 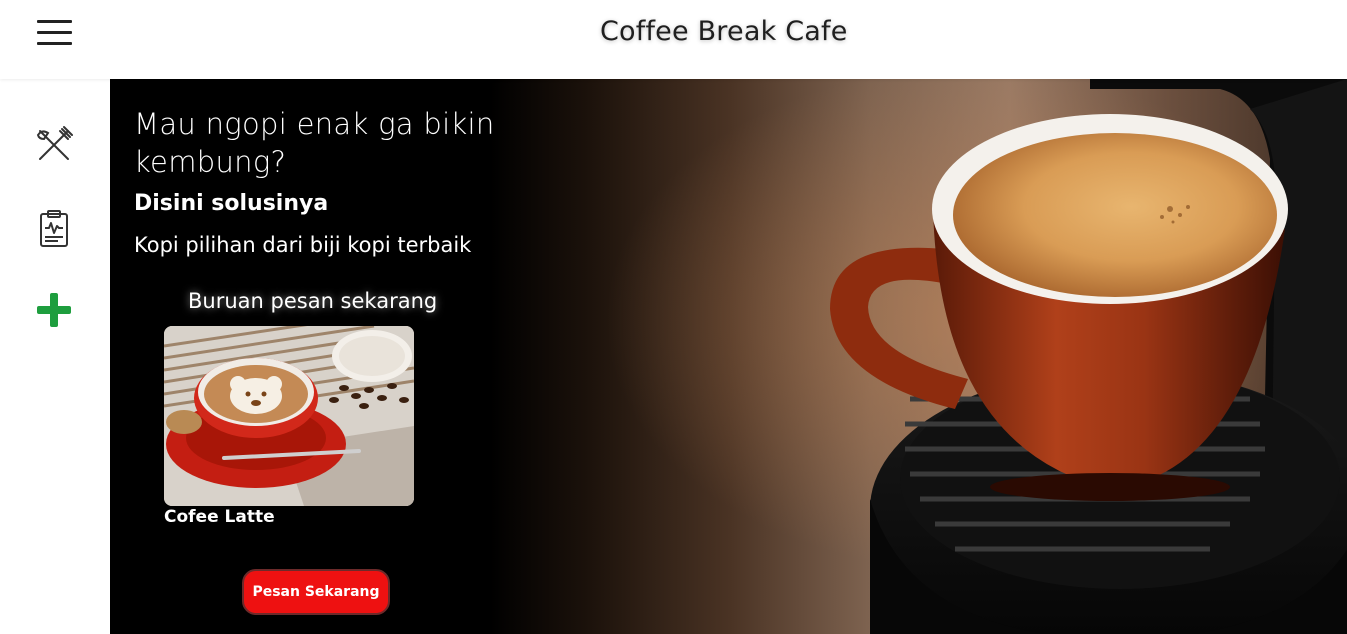 What do you see at coordinates (314, 143) in the screenshot?
I see `hero-headline: Mau ngopi enak ga bikin kembung?` at bounding box center [314, 143].